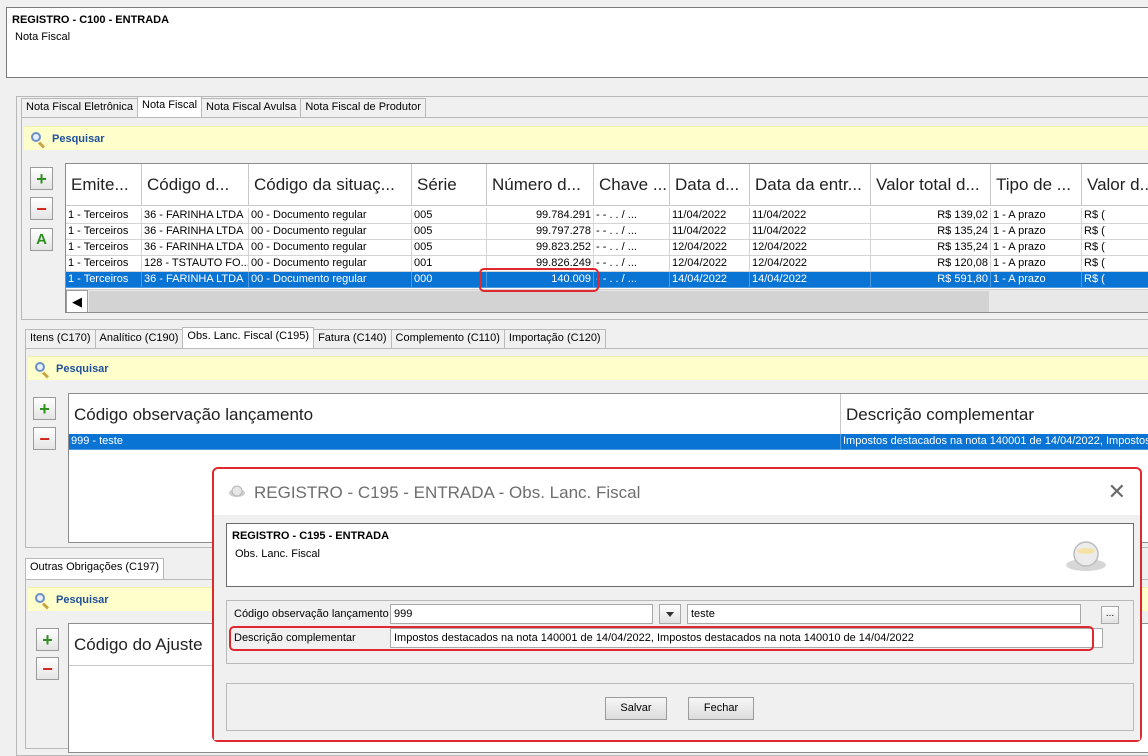 The image size is (1148, 756). I want to click on table-cell: 14/04/2022, so click(810, 280).